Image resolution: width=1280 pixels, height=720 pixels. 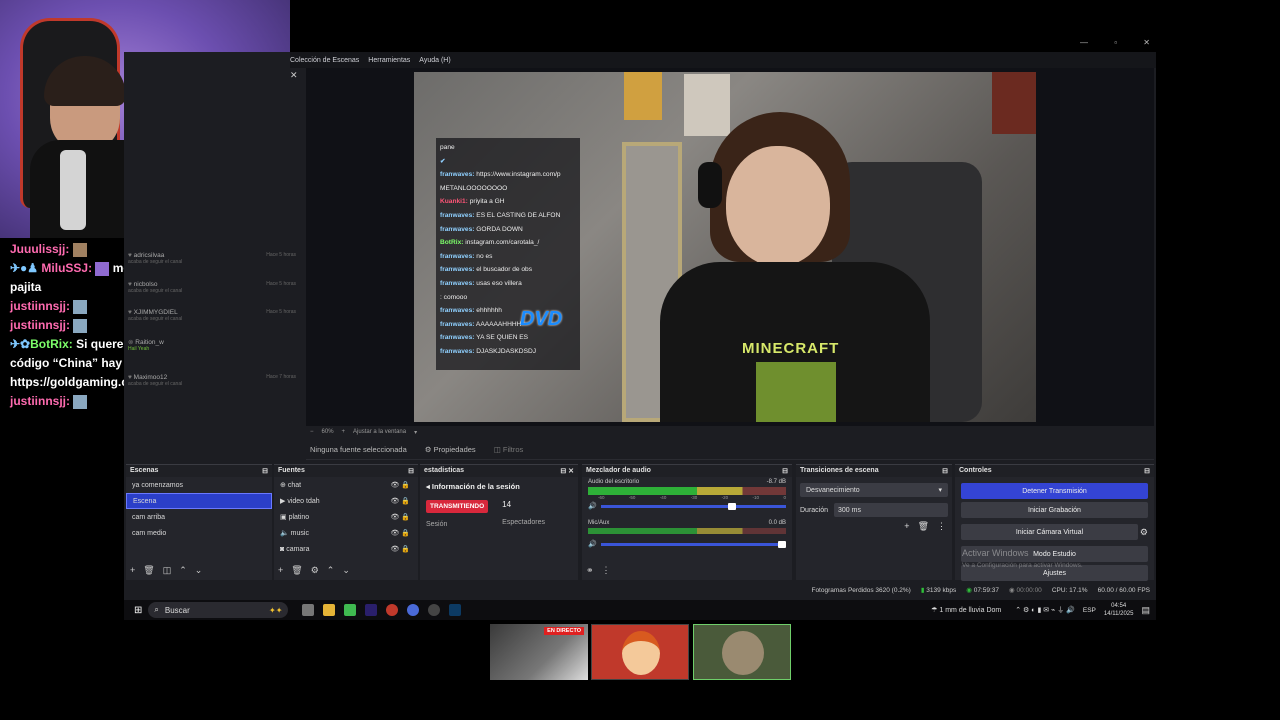 I want to click on opera-icon, so click(x=392, y=610).